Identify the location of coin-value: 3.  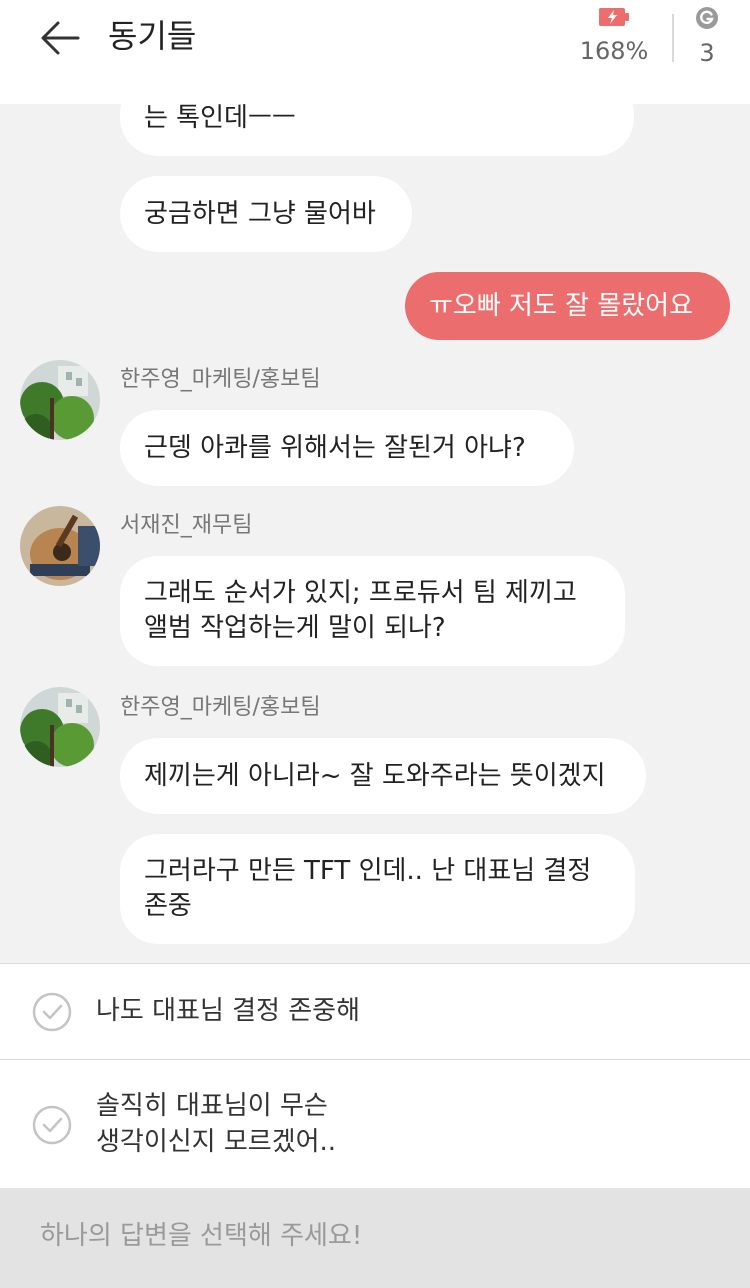
(707, 53).